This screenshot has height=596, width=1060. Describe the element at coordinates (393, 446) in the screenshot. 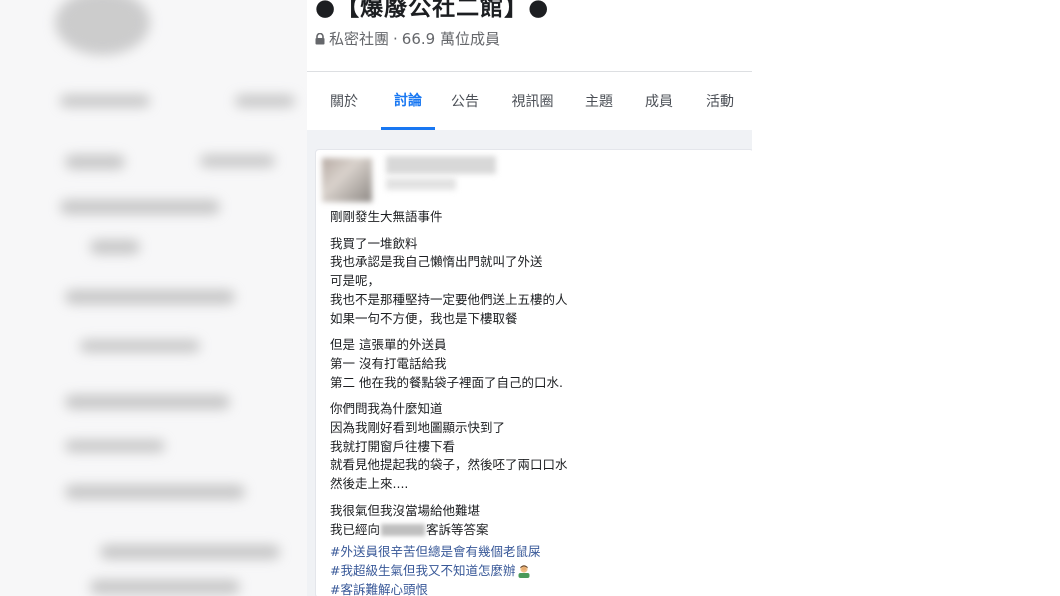

I see `text-line: 我就打開窗戶往樓下看` at that location.